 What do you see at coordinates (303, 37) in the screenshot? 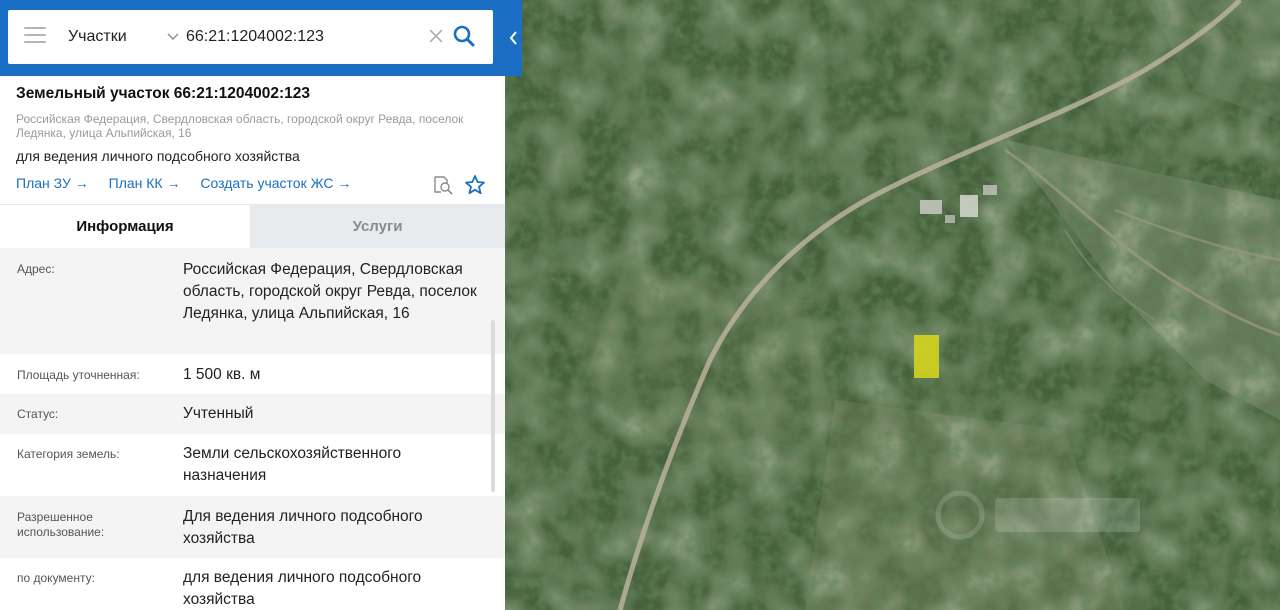
I see `search-input` at bounding box center [303, 37].